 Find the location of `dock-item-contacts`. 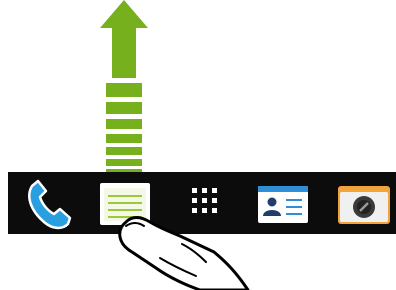

dock-item-contacts is located at coordinates (283, 204).